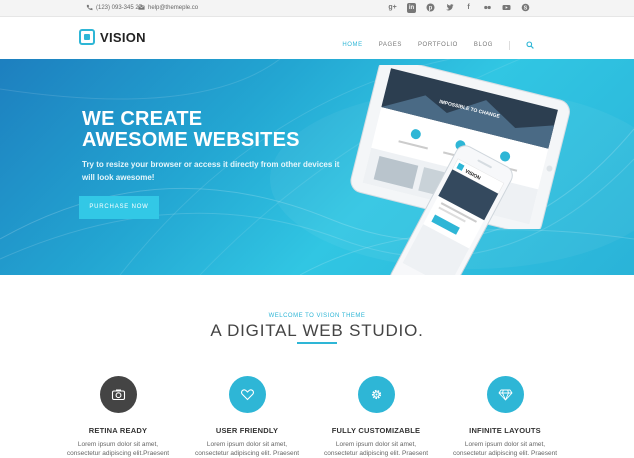 The width and height of the screenshot is (634, 458). What do you see at coordinates (376, 430) in the screenshot?
I see `feature-title: FULLY CUSTOMIZABLE` at bounding box center [376, 430].